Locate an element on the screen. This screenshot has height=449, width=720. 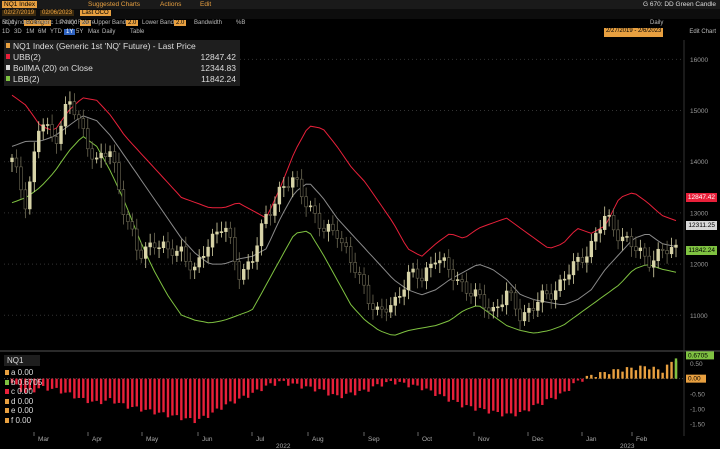
upper-swatch is located at coordinates (8, 56).